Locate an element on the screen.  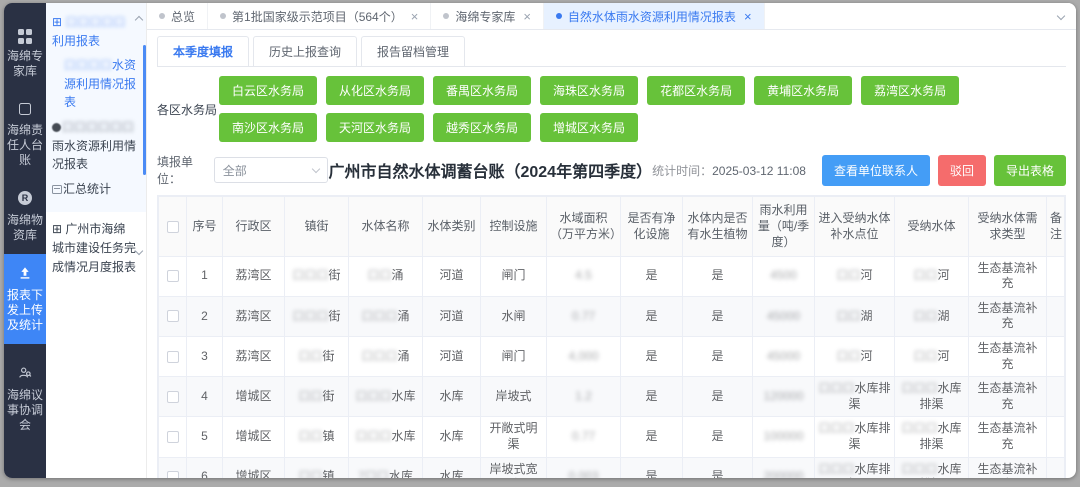
table-cell: 口口口涌 is located at coordinates (385, 356).